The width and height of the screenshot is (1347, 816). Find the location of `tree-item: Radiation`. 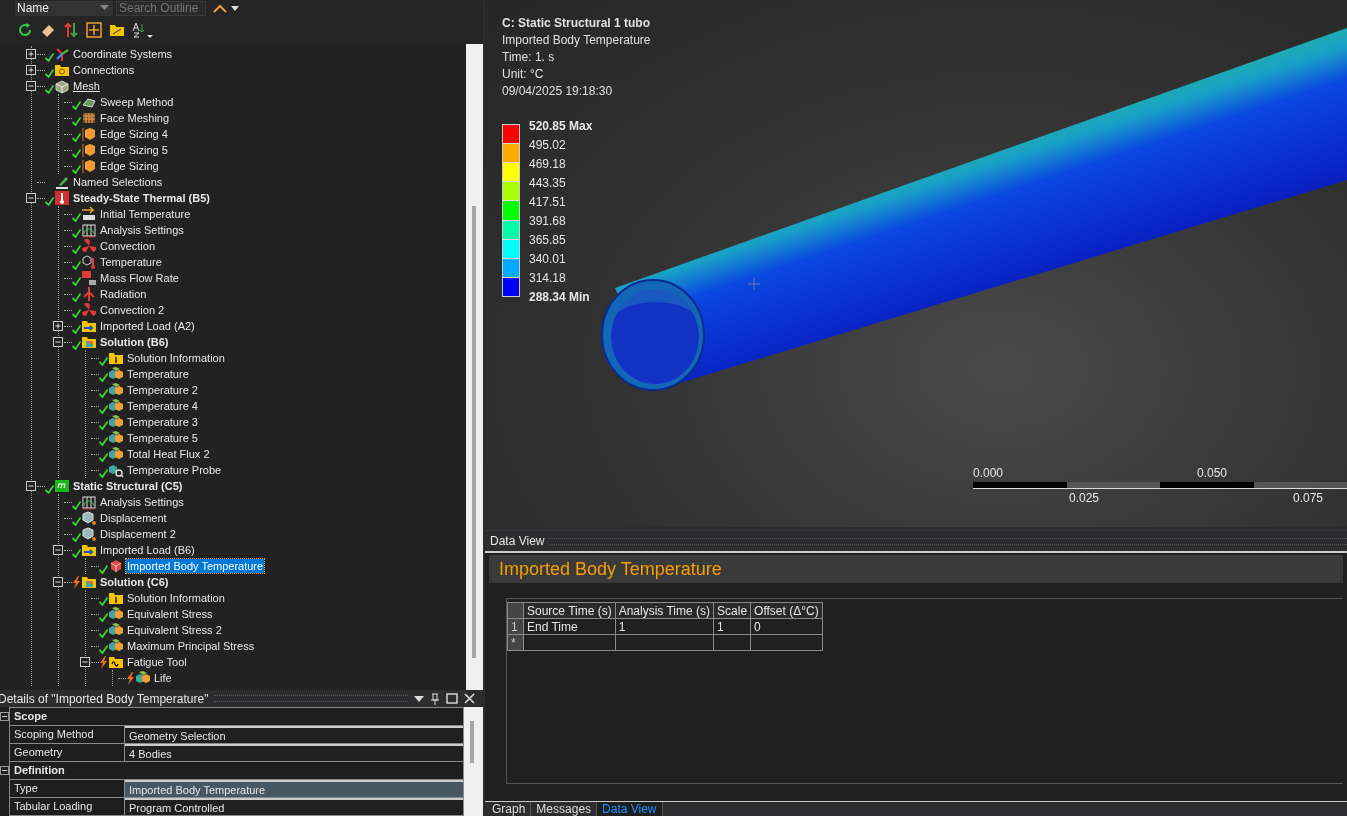

tree-item: Radiation is located at coordinates (123, 294).